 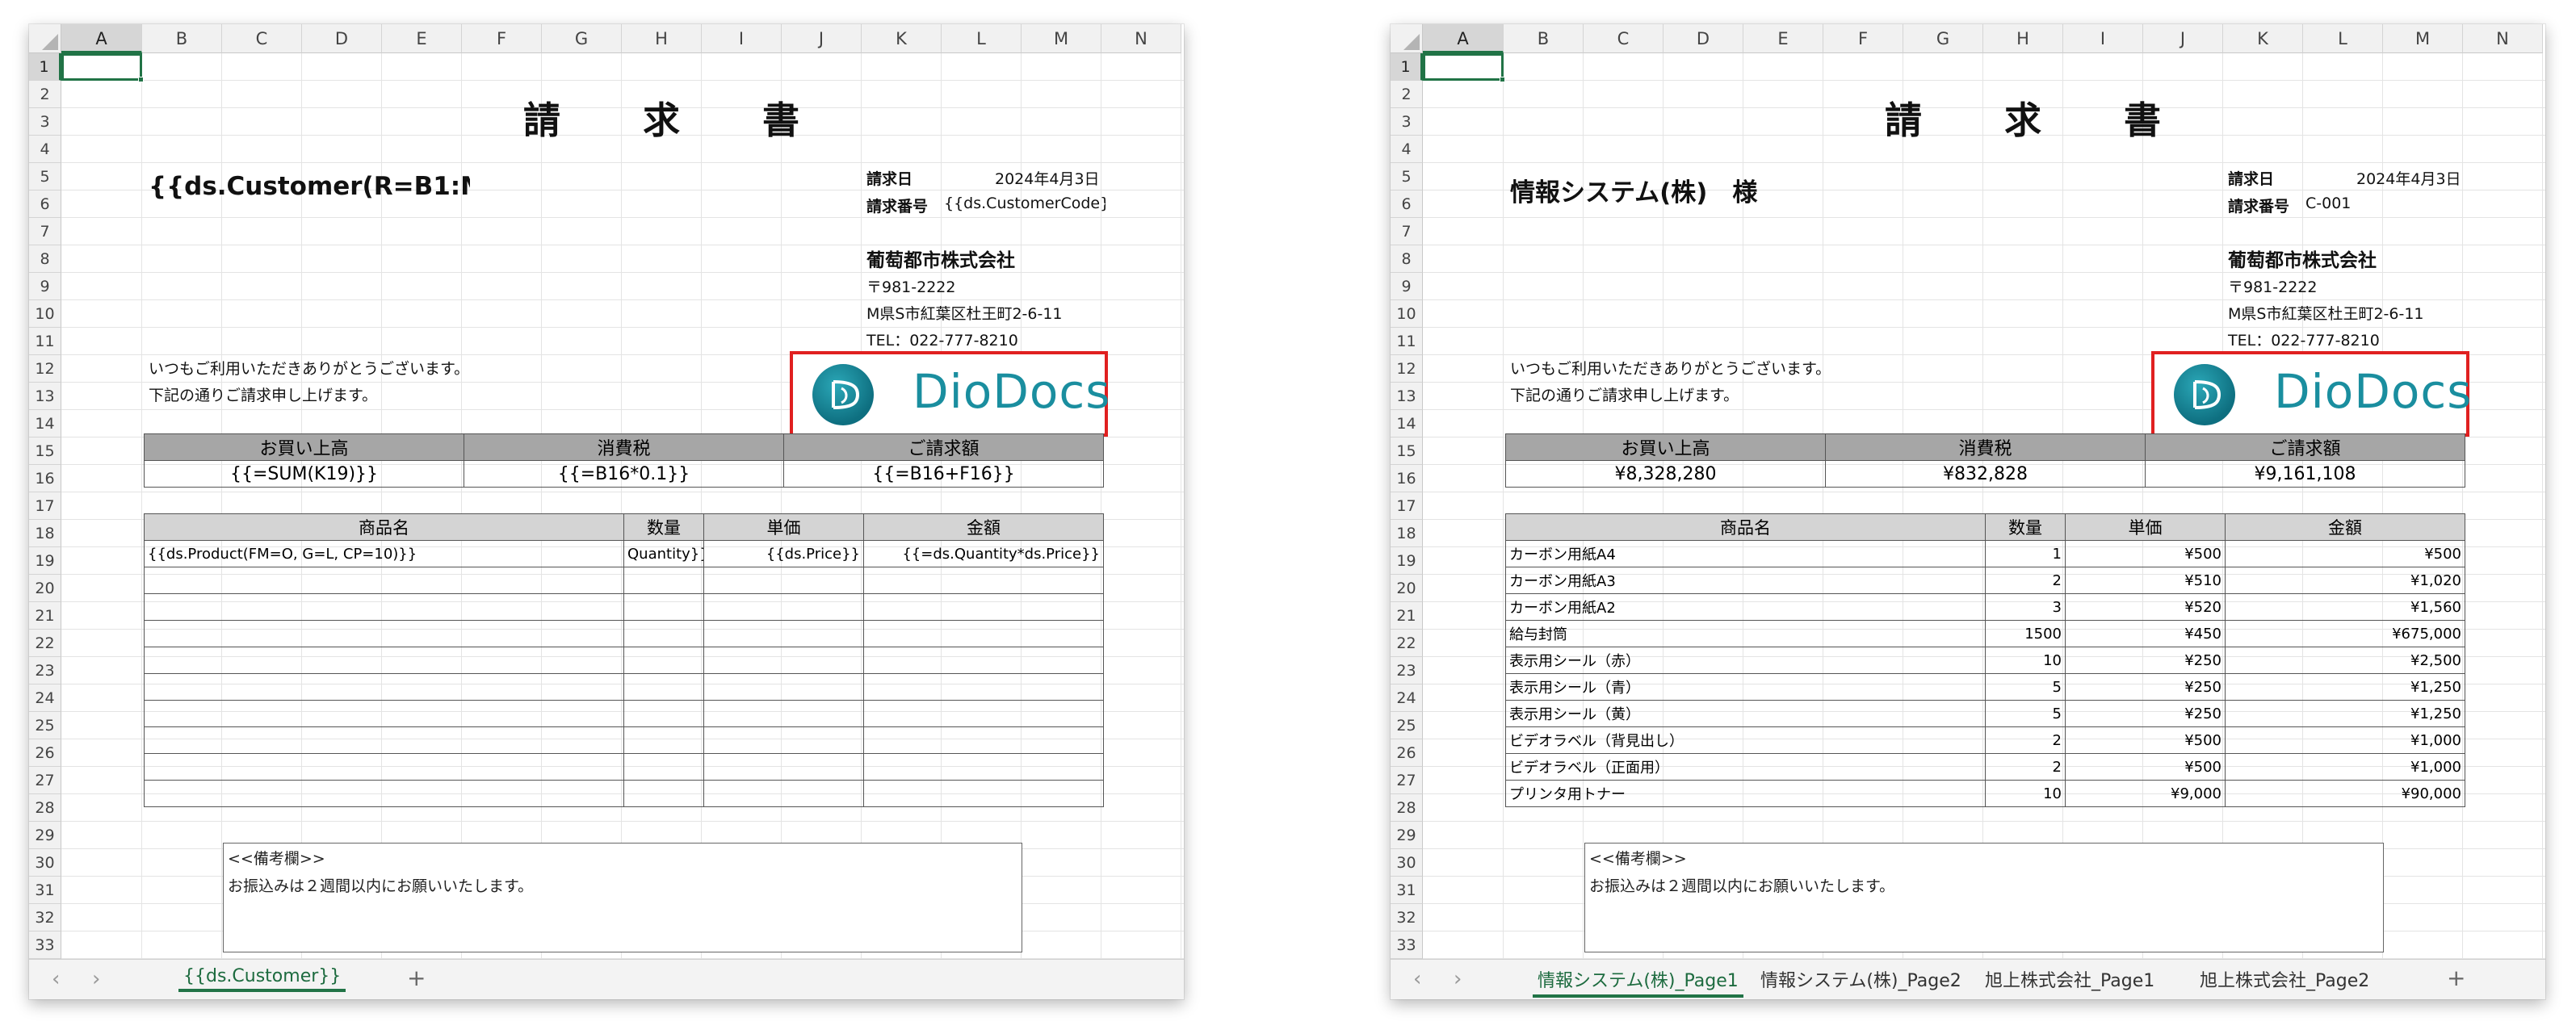 What do you see at coordinates (262, 979) in the screenshot?
I see `sheet-tab-template: {{ds.Customer}}` at bounding box center [262, 979].